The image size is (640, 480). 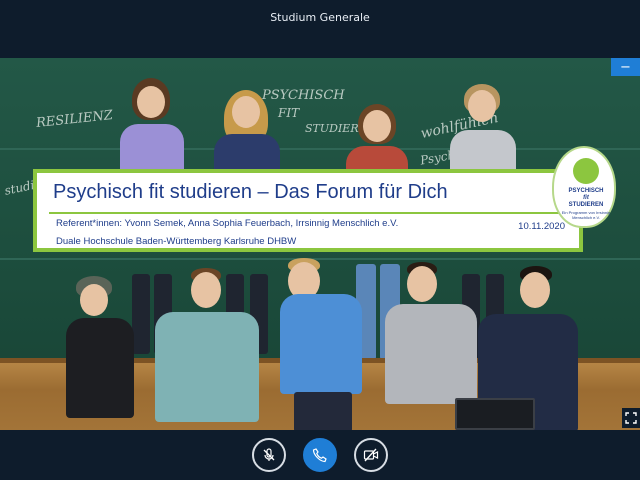 I want to click on logo-text: fit, so click(x=586, y=198).